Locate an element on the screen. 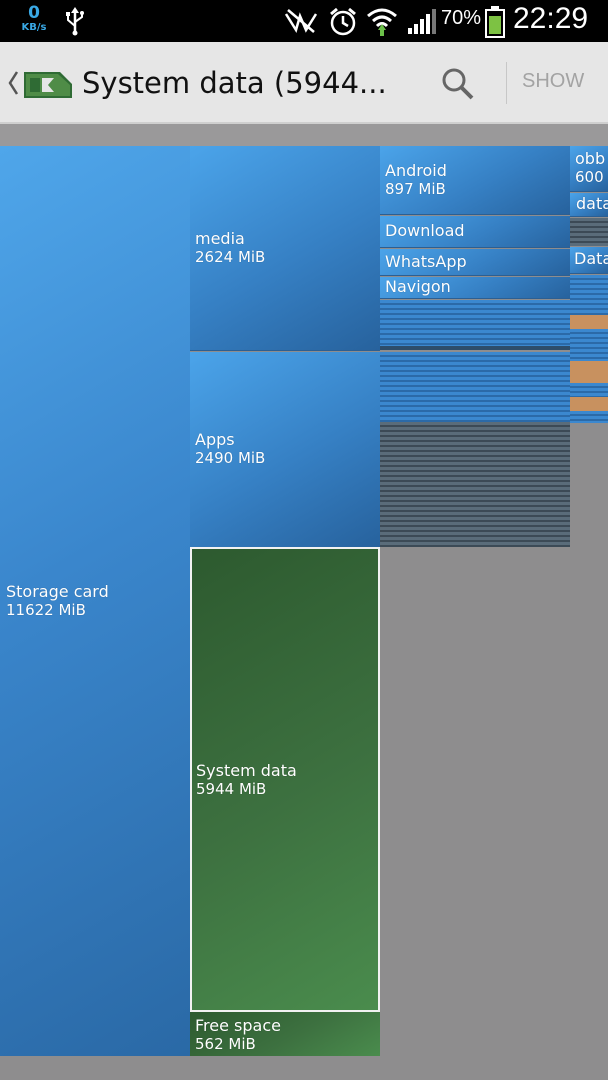 Image resolution: width=608 pixels, height=1080 pixels. tile-name: Apps is located at coordinates (215, 439).